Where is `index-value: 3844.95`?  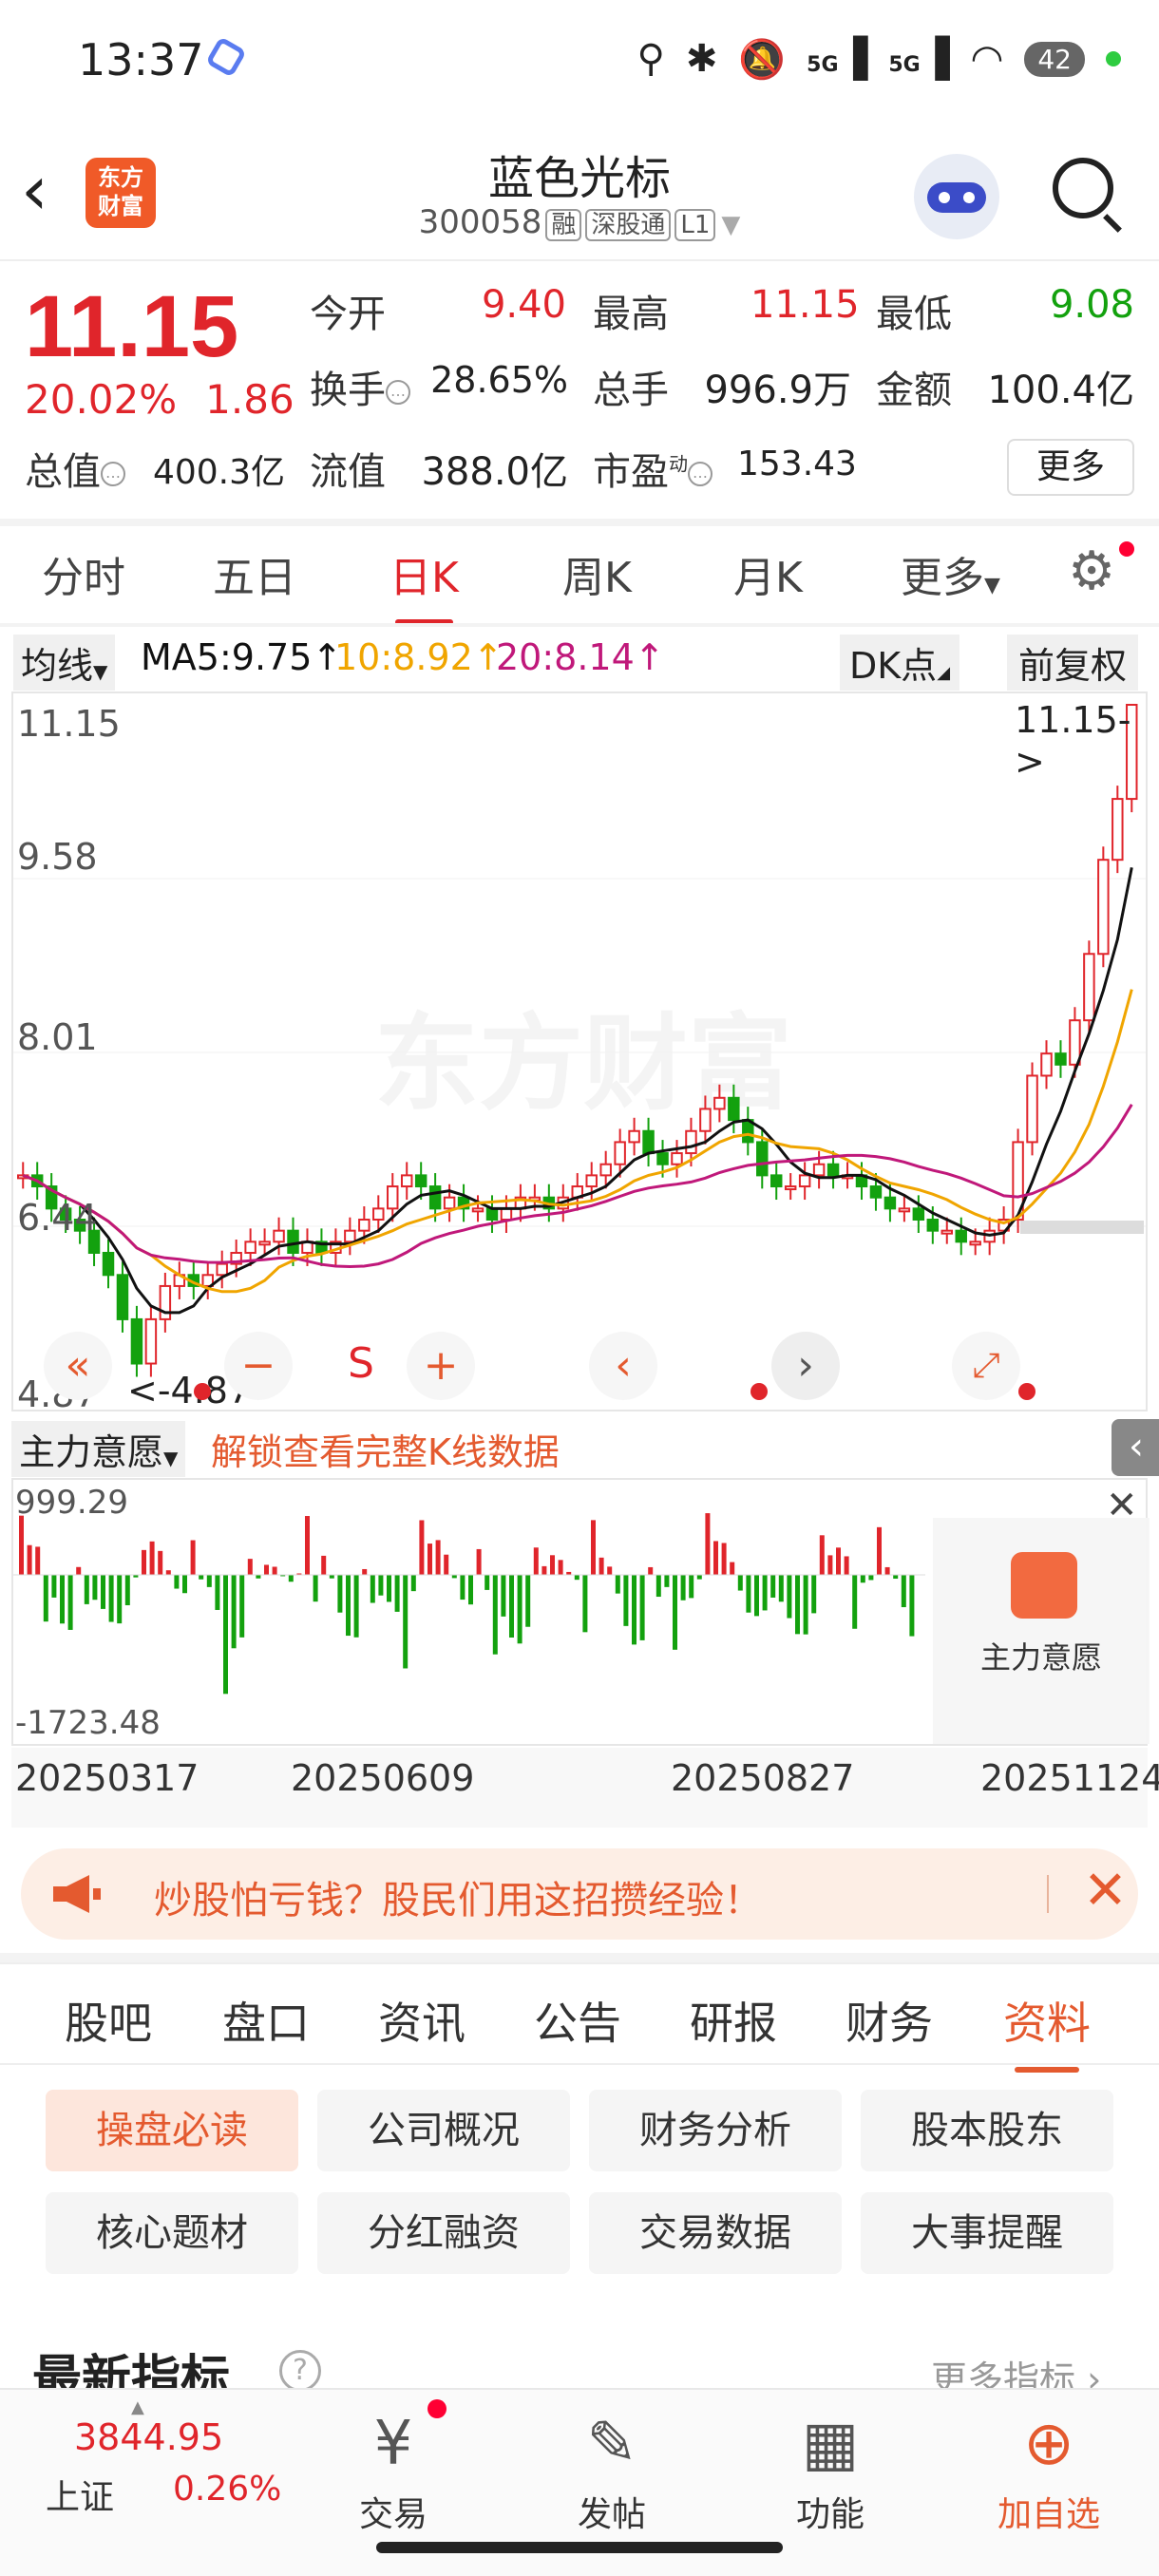 index-value: 3844.95 is located at coordinates (148, 2437).